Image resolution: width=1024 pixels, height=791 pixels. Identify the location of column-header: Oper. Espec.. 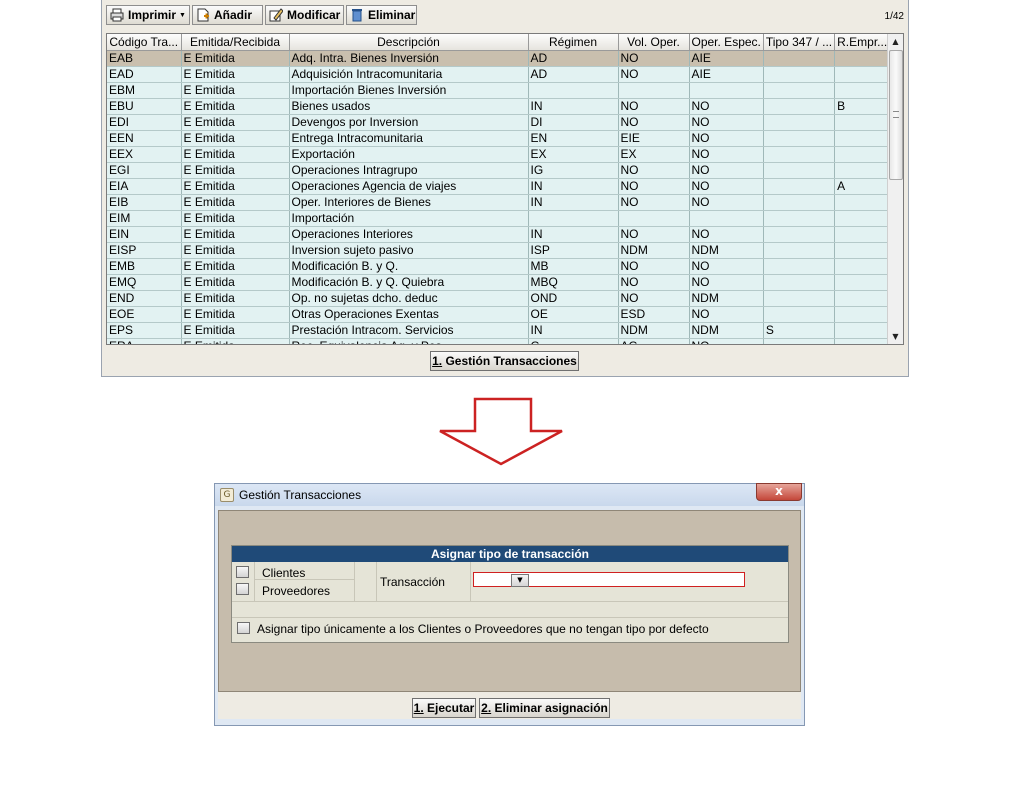
(726, 42).